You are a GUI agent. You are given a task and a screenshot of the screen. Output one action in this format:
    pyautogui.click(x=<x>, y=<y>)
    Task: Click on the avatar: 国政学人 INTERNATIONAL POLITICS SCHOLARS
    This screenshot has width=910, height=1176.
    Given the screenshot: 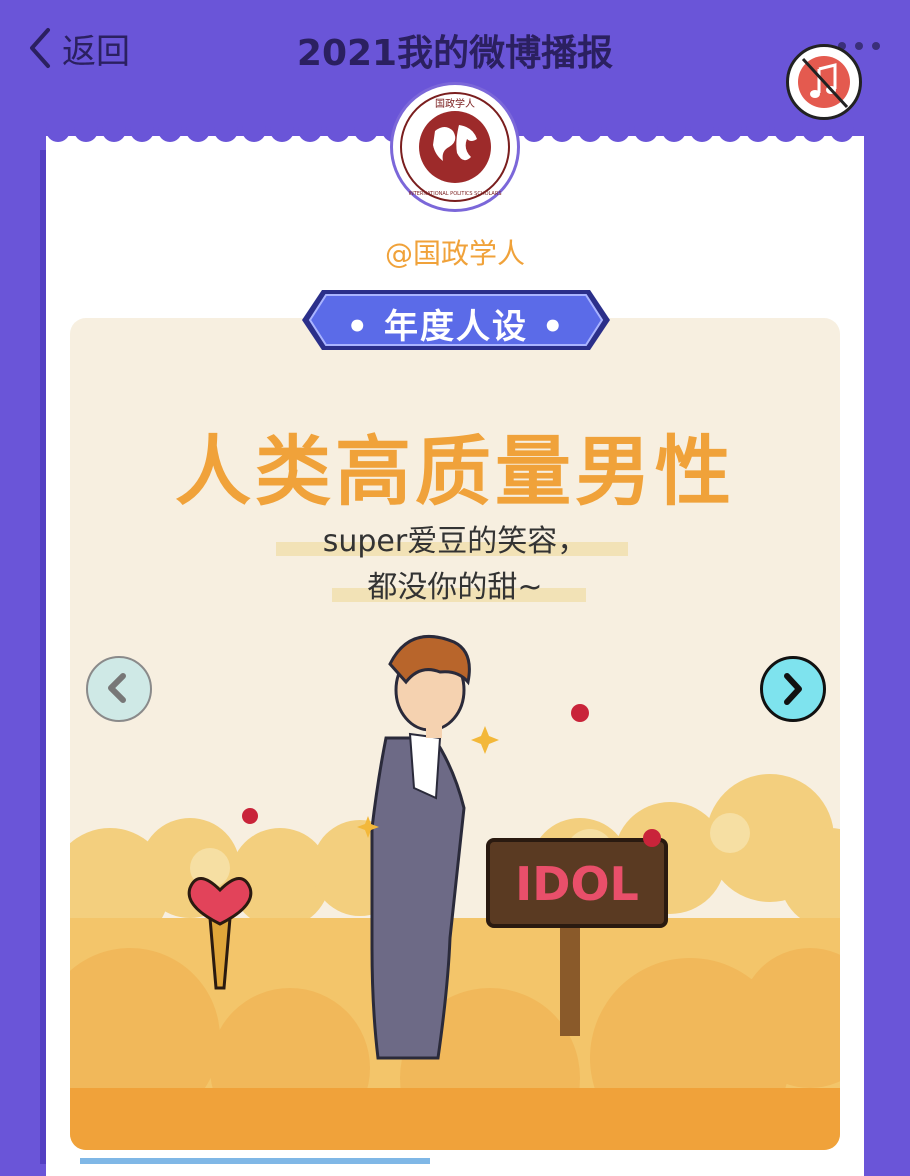 What is the action you would take?
    pyautogui.click(x=455, y=147)
    